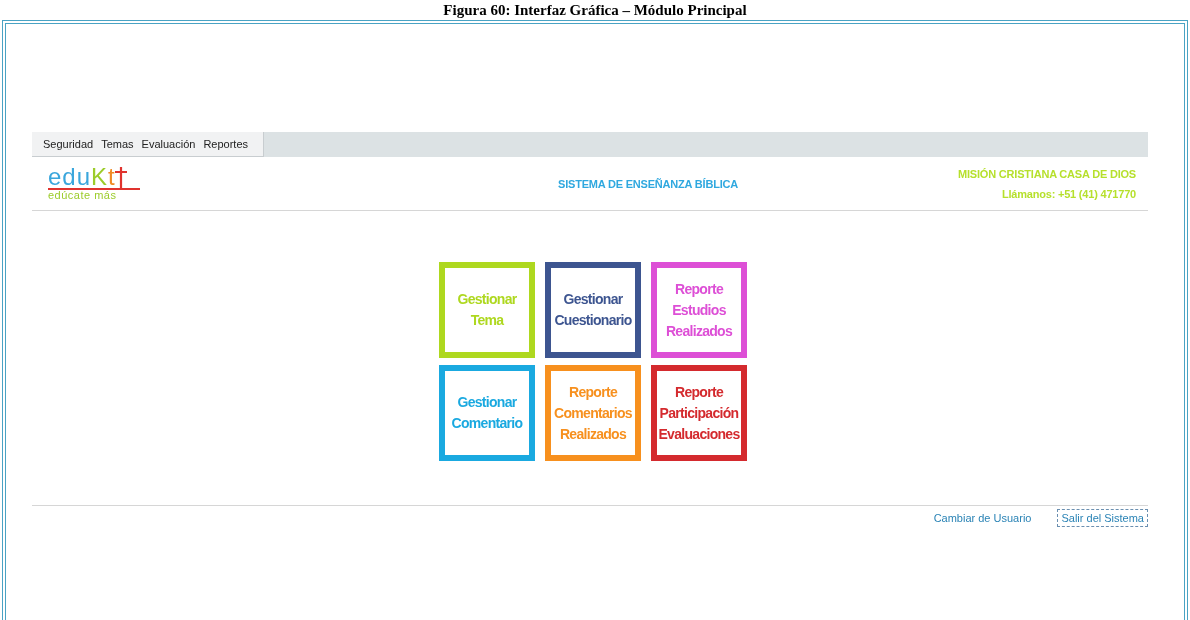 This screenshot has height=620, width=1190. What do you see at coordinates (68, 144) in the screenshot?
I see `menu-item: Seguridad` at bounding box center [68, 144].